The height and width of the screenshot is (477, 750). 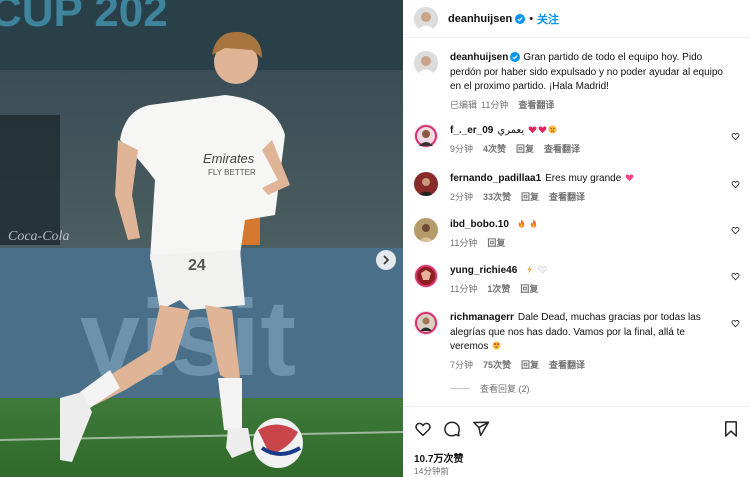 I want to click on comment-likes: 75次赞, so click(x=497, y=364).